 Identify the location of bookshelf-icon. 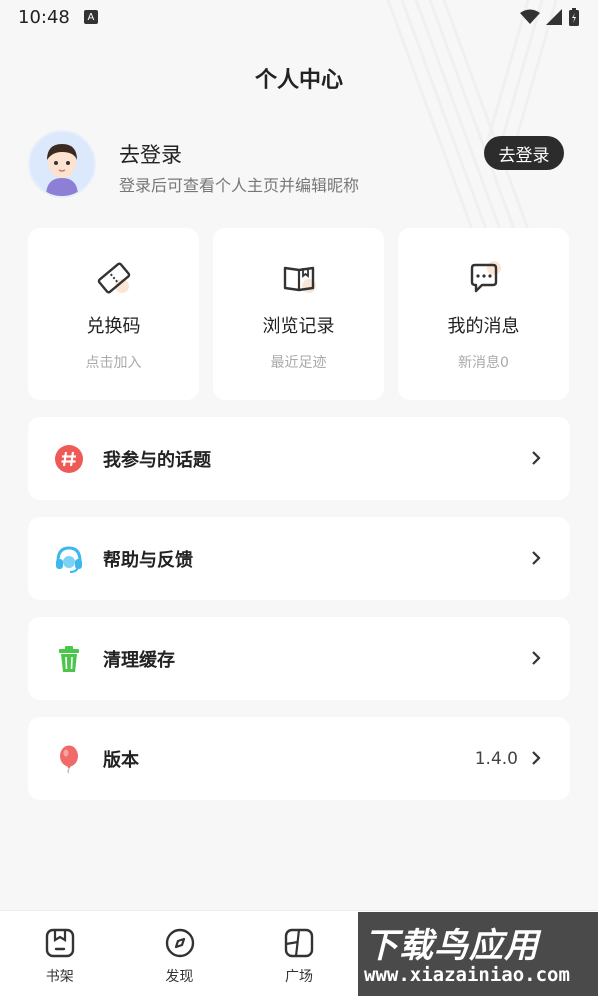
(60, 943).